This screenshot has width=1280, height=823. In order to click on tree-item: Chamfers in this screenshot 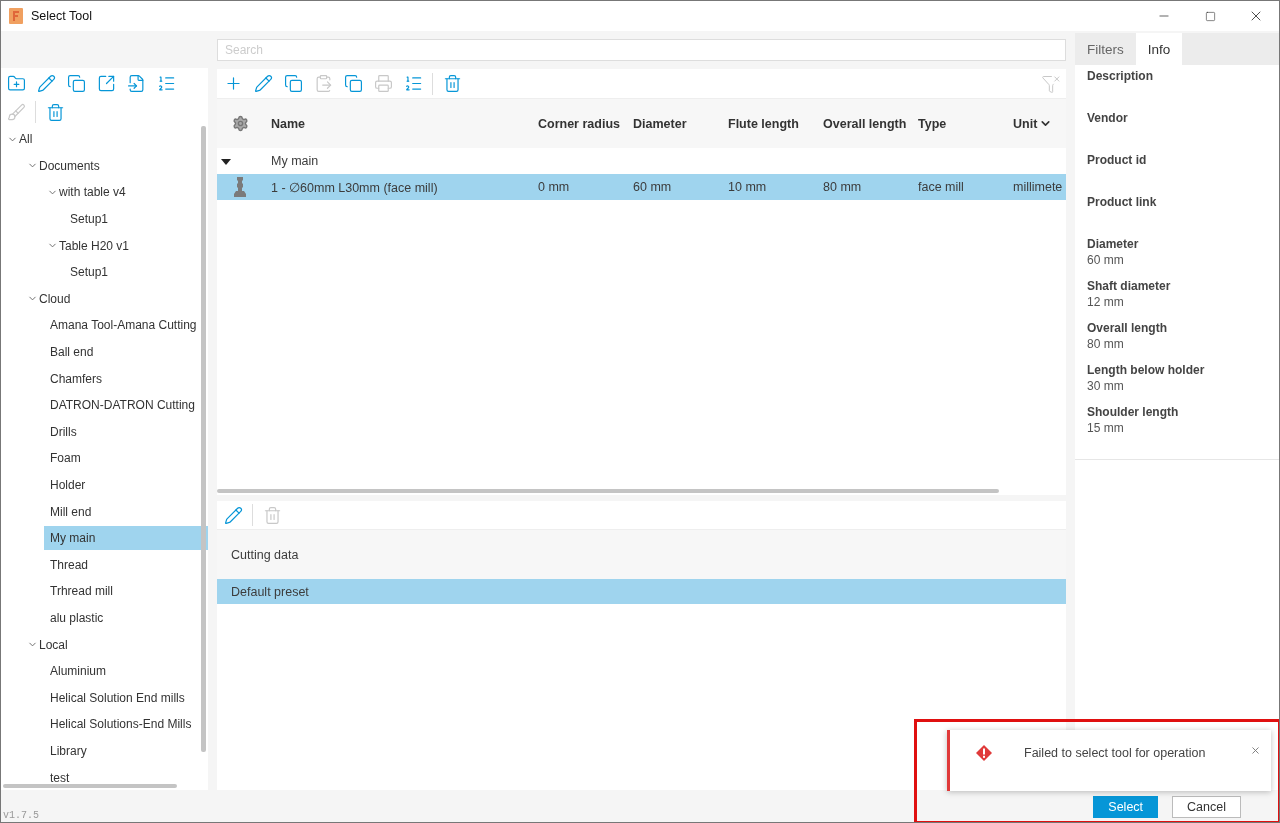, I will do `click(126, 378)`.